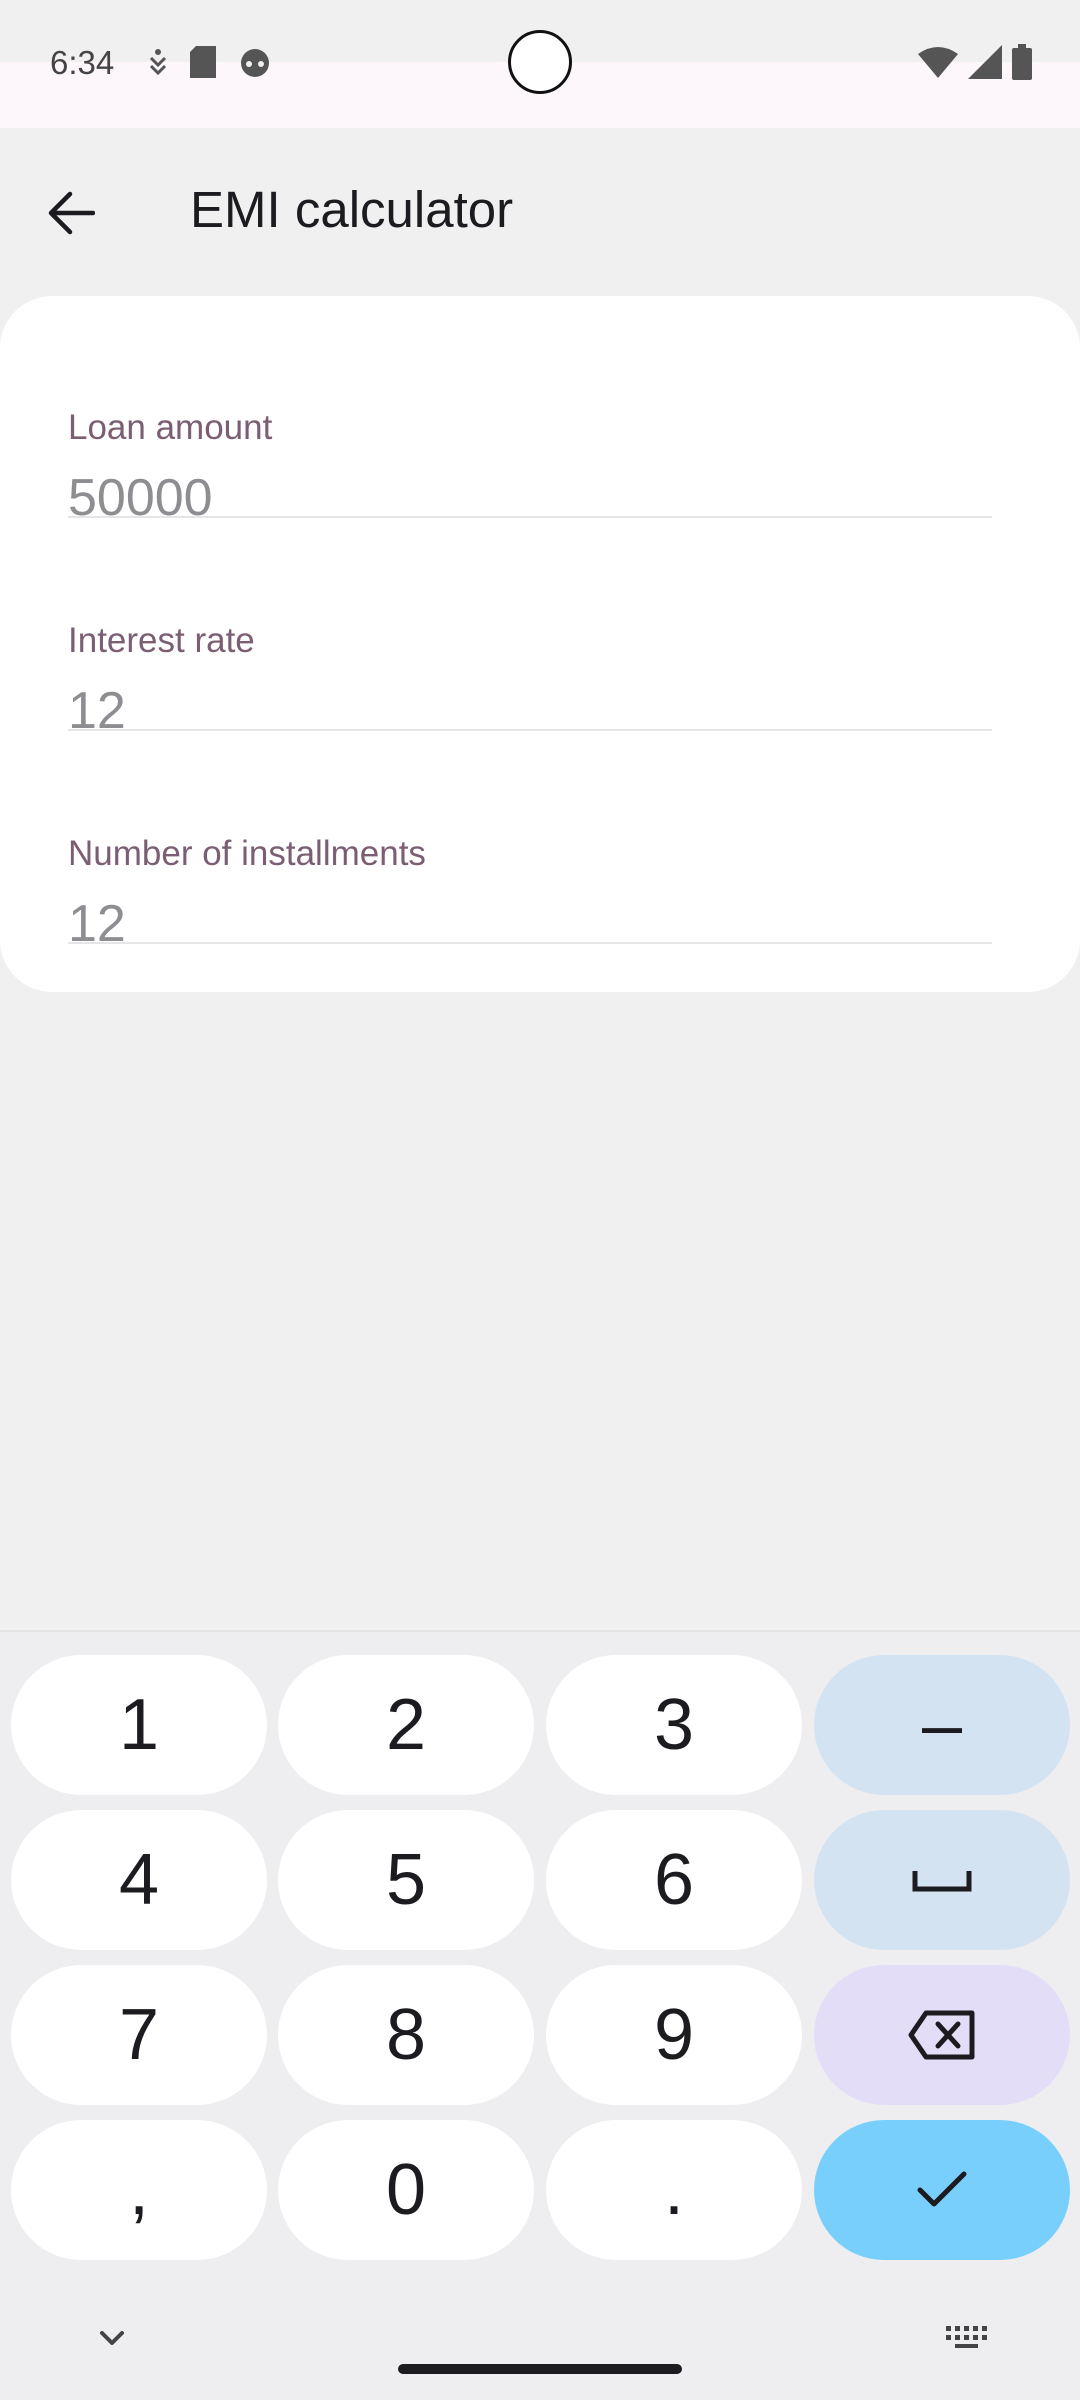 This screenshot has width=1080, height=2400. I want to click on back-button, so click(71, 213).